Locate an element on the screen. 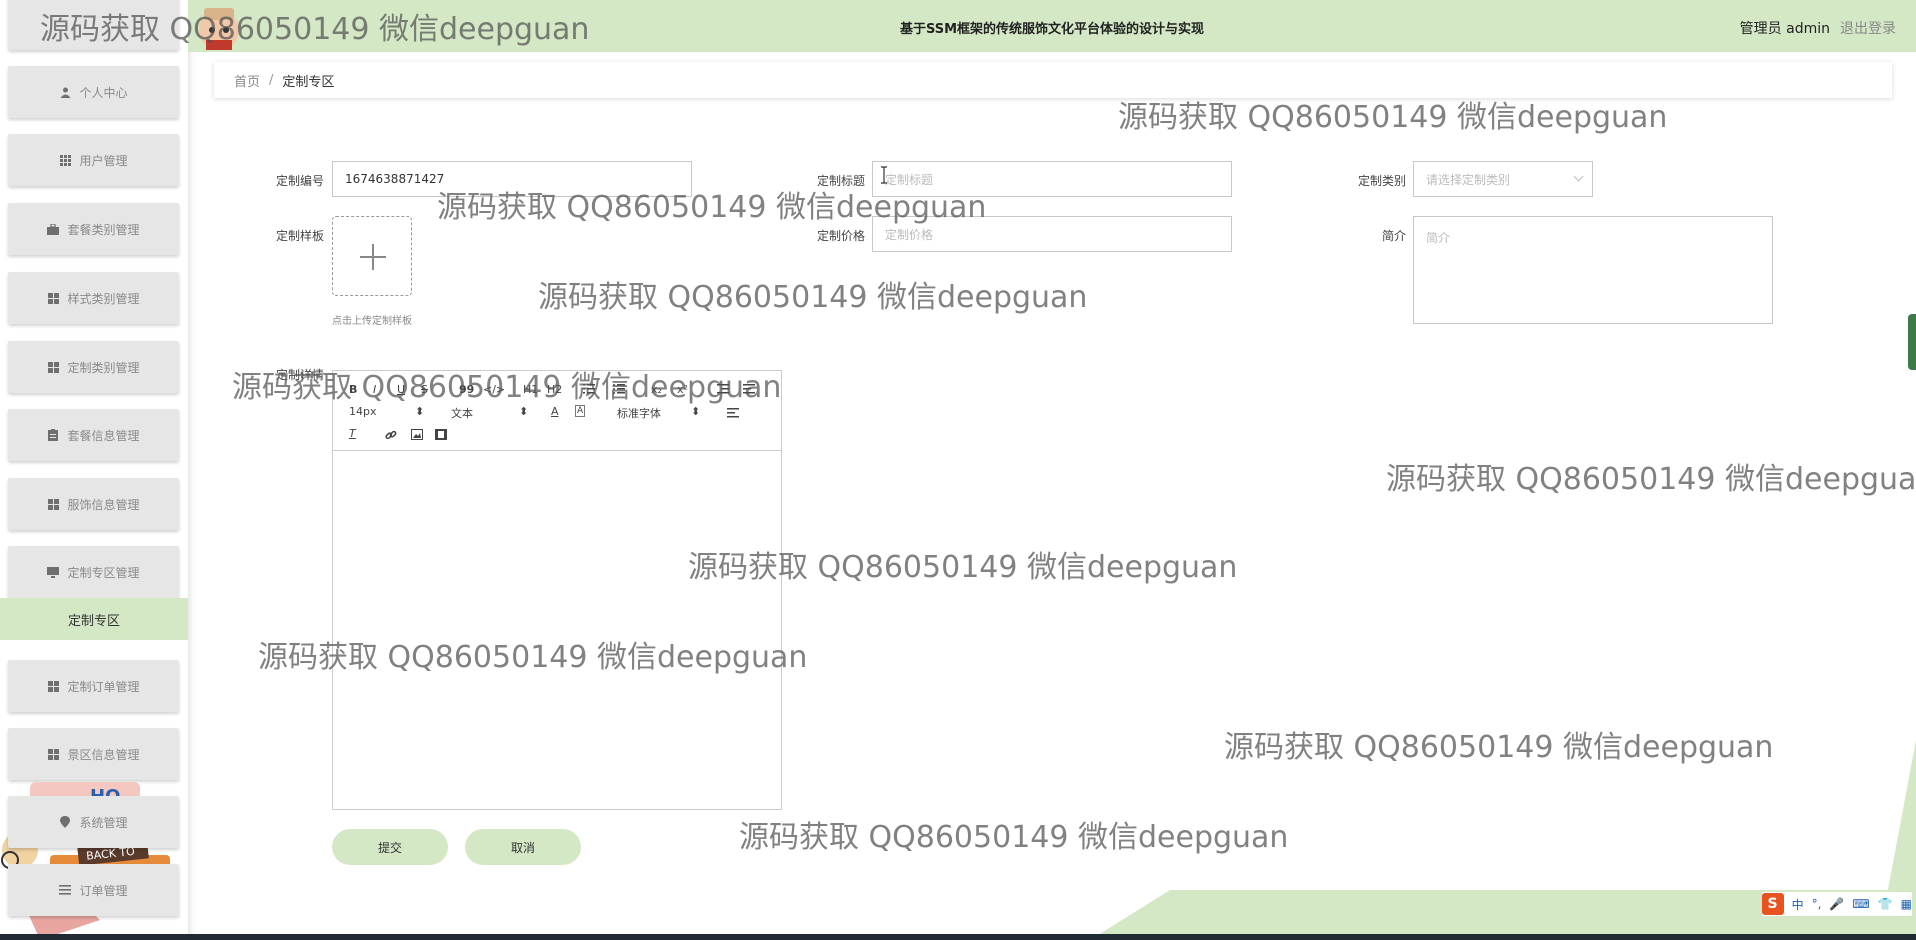 The width and height of the screenshot is (1916, 940). sidebar-item-scenic-info: 景区信息管理 is located at coordinates (93, 754).